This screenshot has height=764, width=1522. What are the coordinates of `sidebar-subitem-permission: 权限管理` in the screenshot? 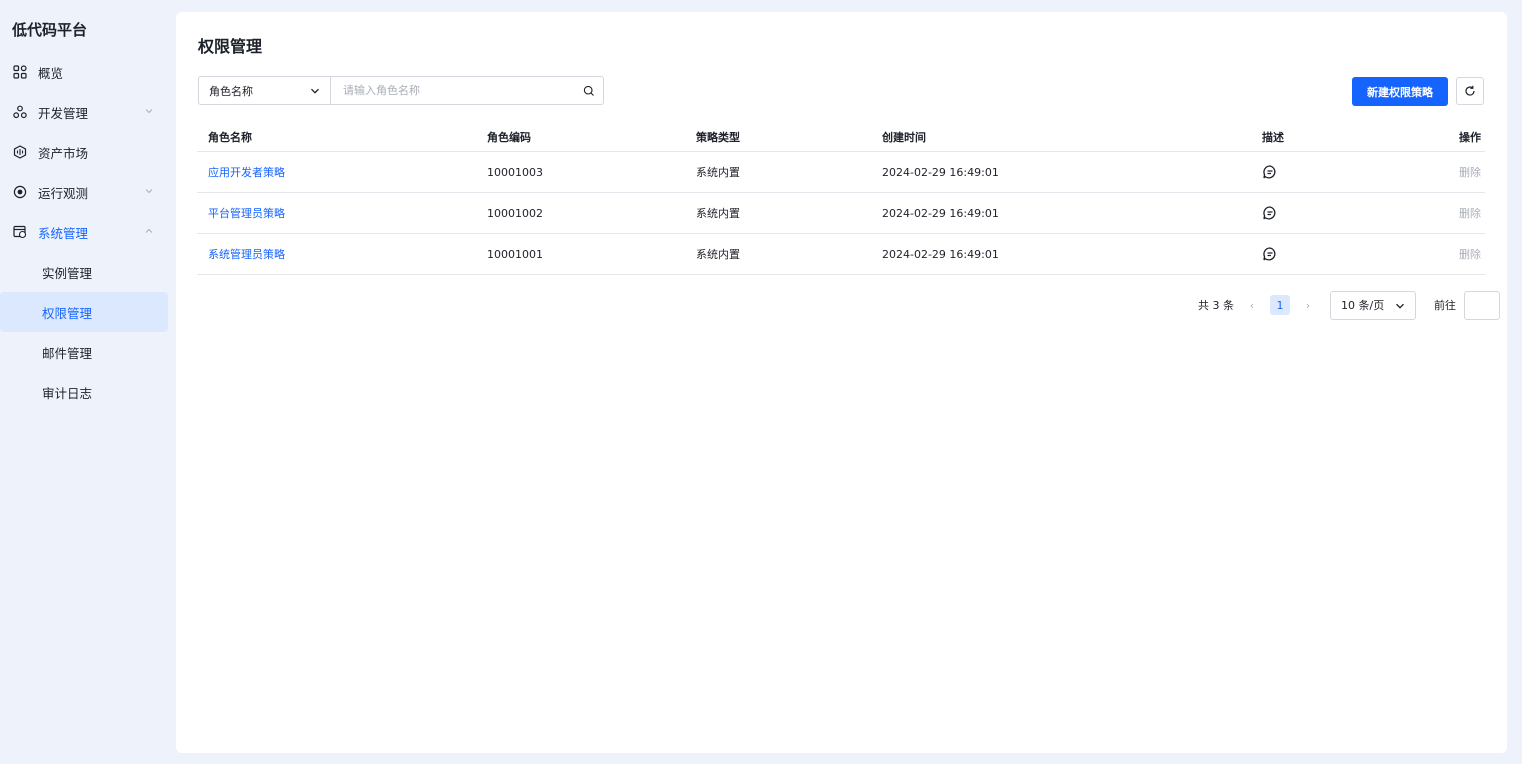 It's located at (84, 312).